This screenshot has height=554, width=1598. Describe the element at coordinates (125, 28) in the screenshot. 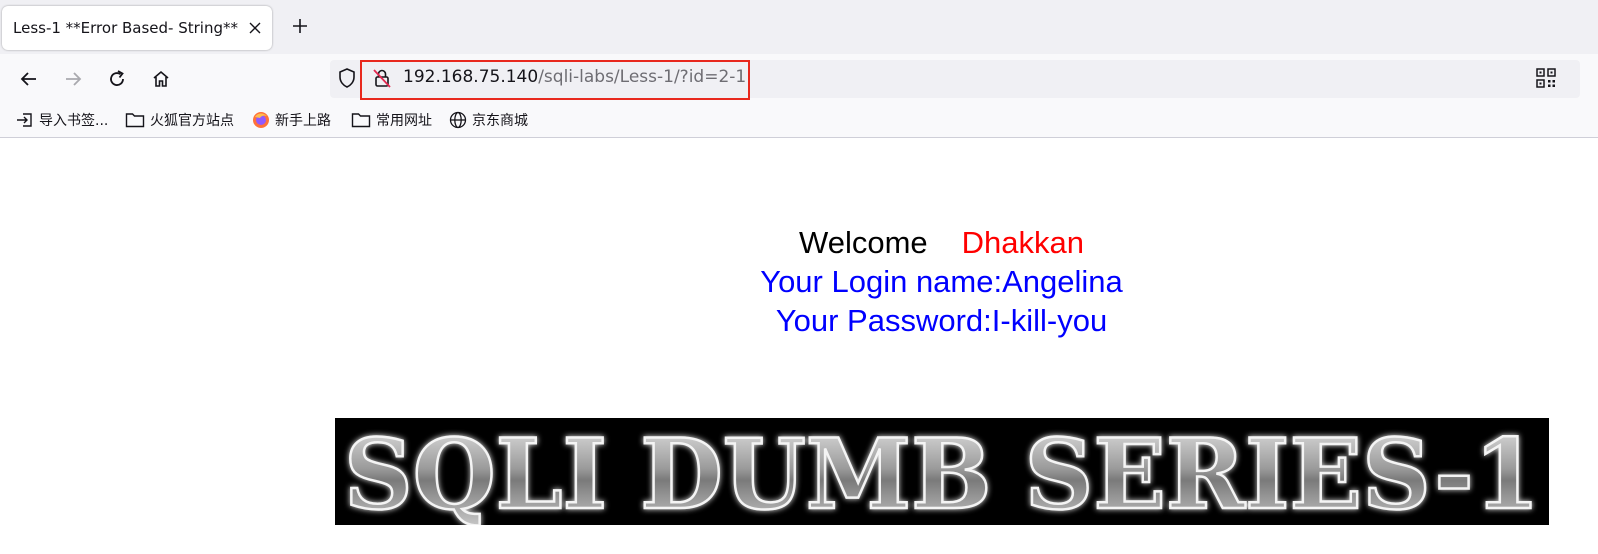

I see `tab-title: Less-1 **Error Based- String**` at that location.